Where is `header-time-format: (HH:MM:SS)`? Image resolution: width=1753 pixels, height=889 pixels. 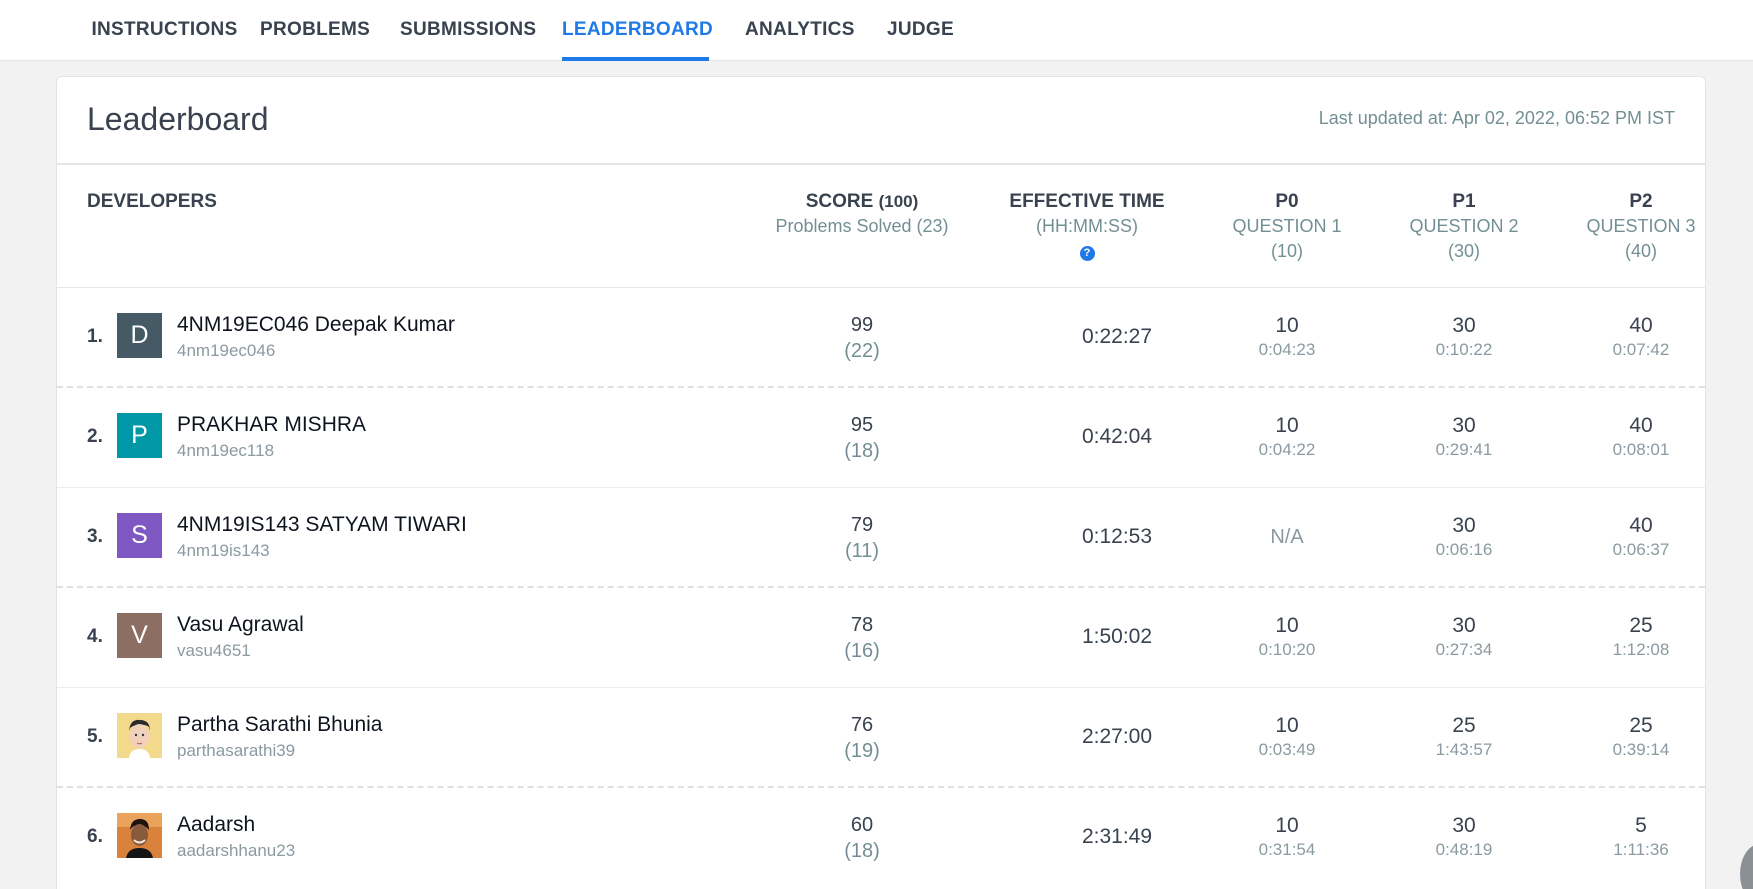
header-time-format: (HH:MM:SS) is located at coordinates (1087, 226).